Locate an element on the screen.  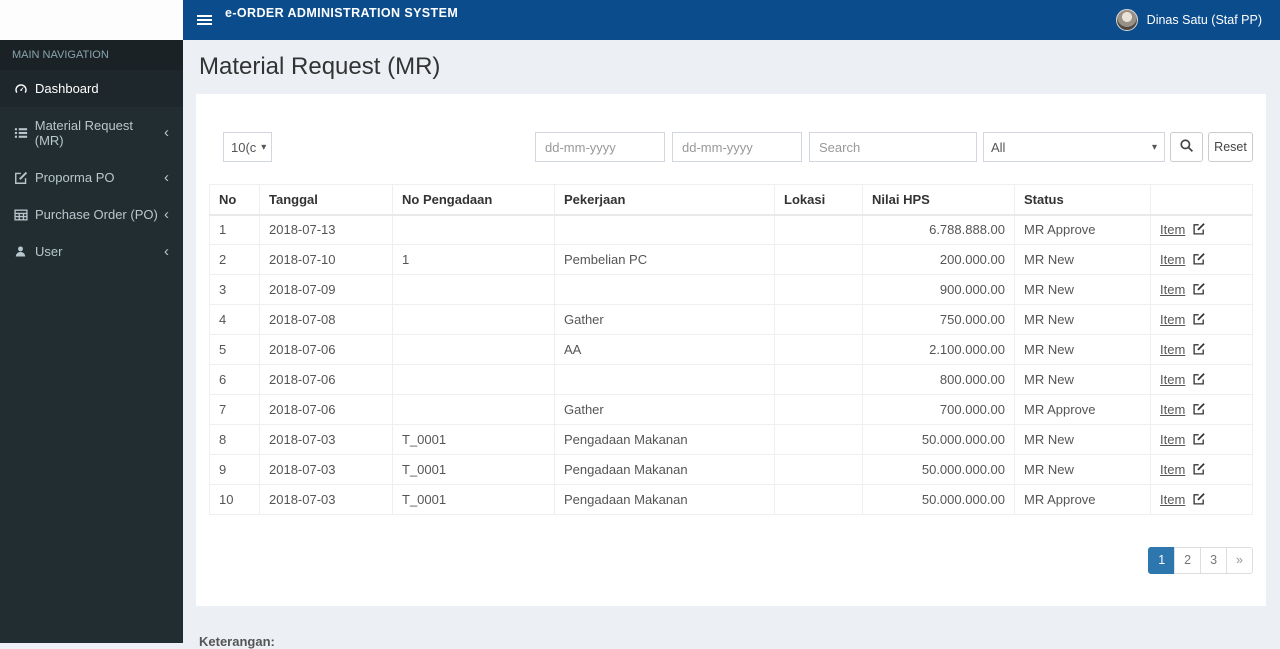
pagination-page-next: » is located at coordinates (1239, 560).